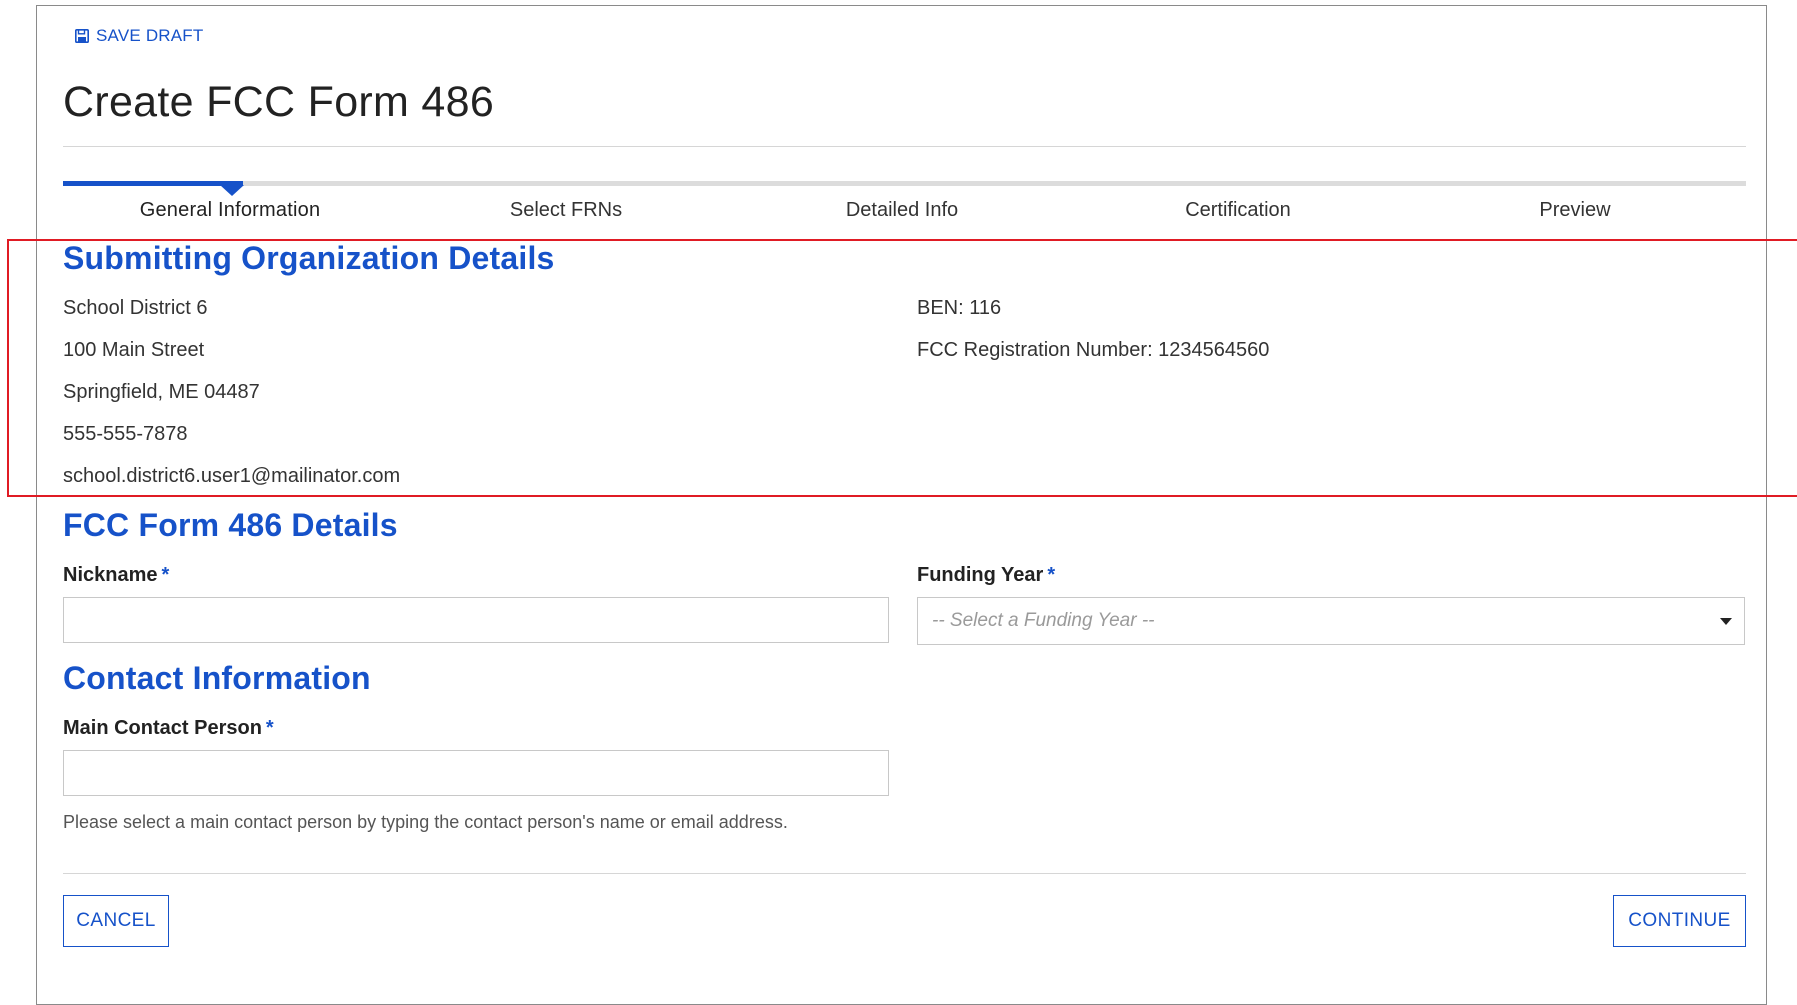  What do you see at coordinates (476, 773) in the screenshot?
I see `main-contact-input` at bounding box center [476, 773].